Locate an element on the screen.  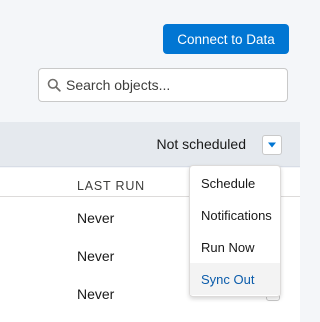
chevron-down-icon is located at coordinates (272, 145).